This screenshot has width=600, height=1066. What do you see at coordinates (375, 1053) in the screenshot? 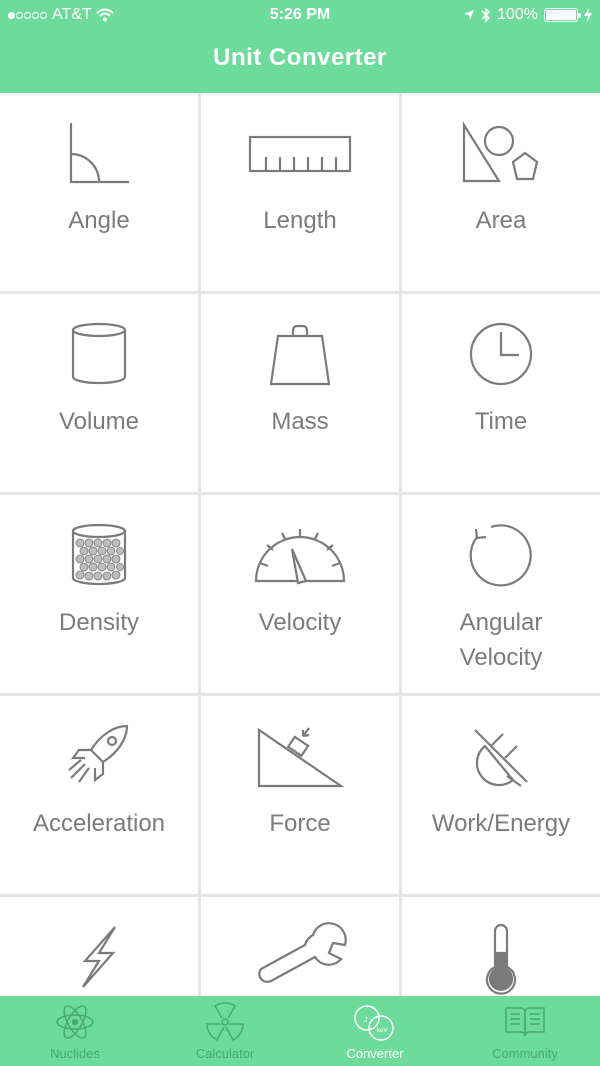
I see `tab-label: Converter` at bounding box center [375, 1053].